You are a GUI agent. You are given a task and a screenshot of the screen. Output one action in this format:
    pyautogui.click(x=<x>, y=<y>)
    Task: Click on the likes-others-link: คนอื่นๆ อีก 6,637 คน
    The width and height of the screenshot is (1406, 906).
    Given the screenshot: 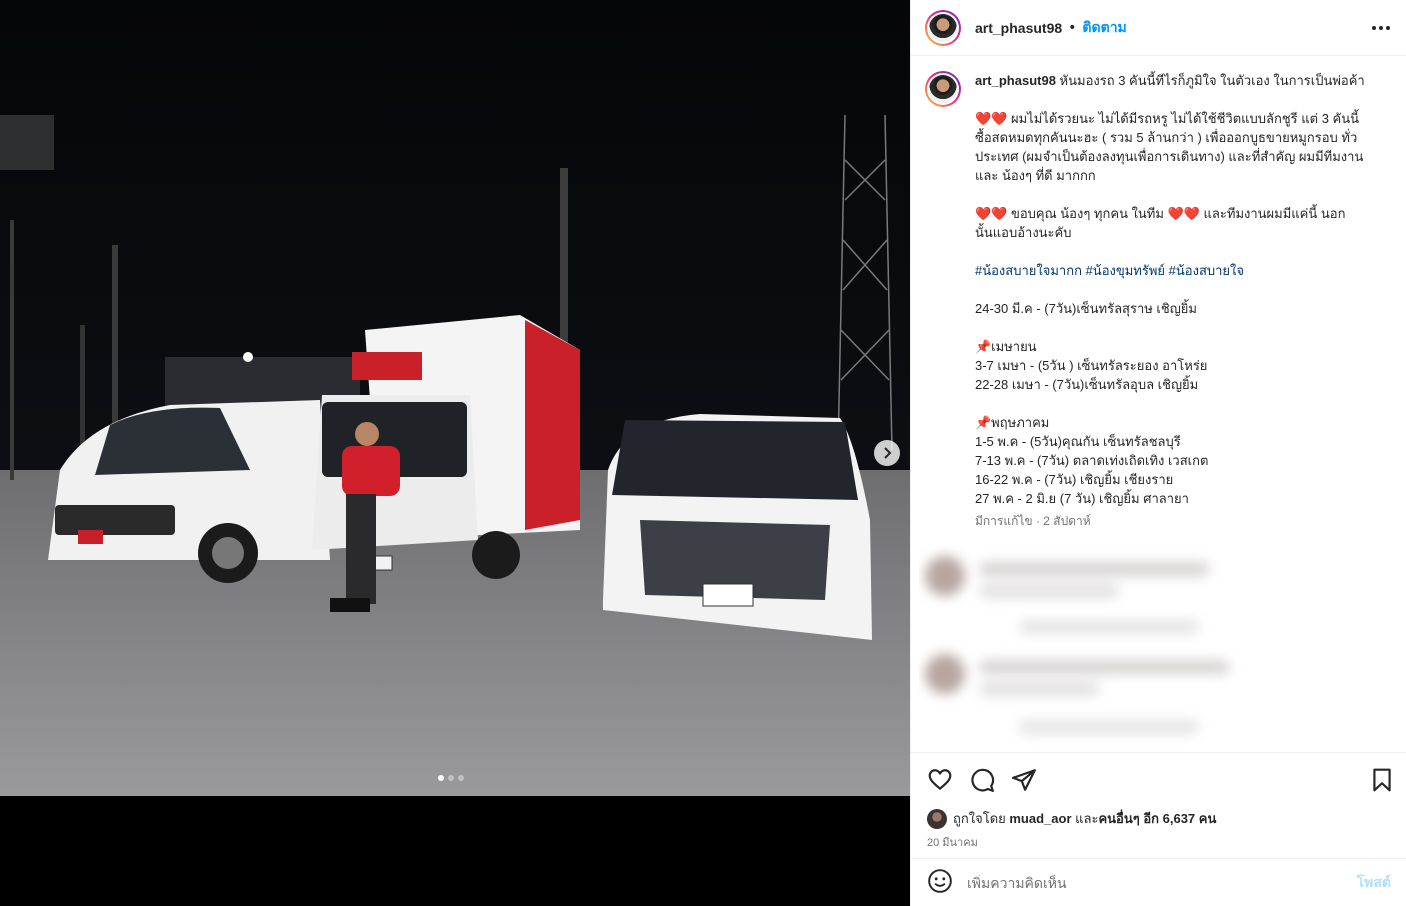 What is the action you would take?
    pyautogui.click(x=1157, y=818)
    